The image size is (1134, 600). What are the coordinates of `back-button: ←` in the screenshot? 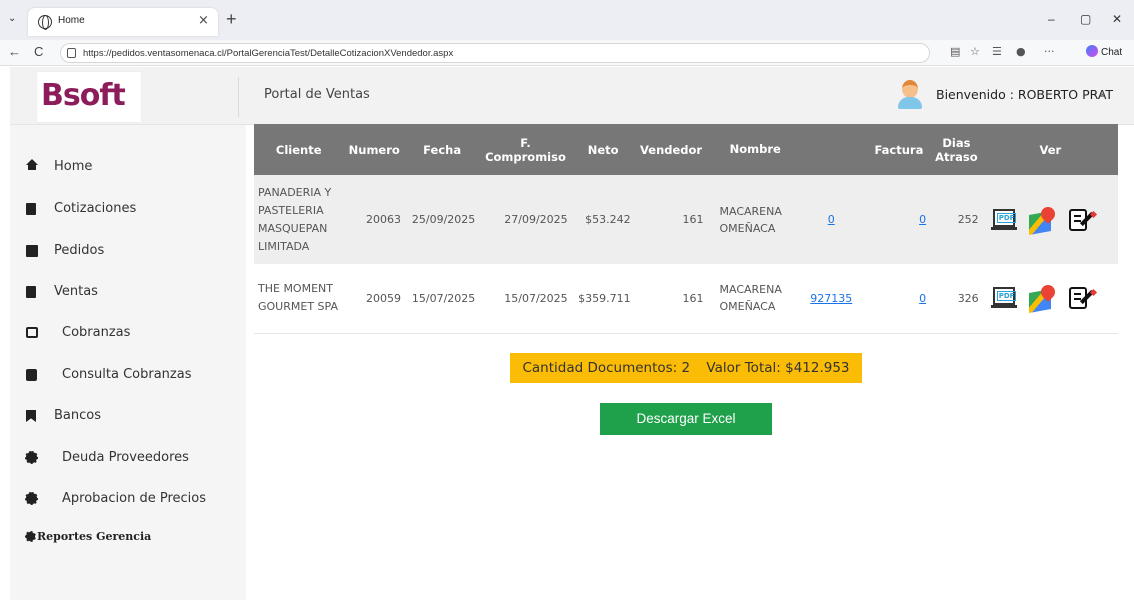 It's located at (14, 51).